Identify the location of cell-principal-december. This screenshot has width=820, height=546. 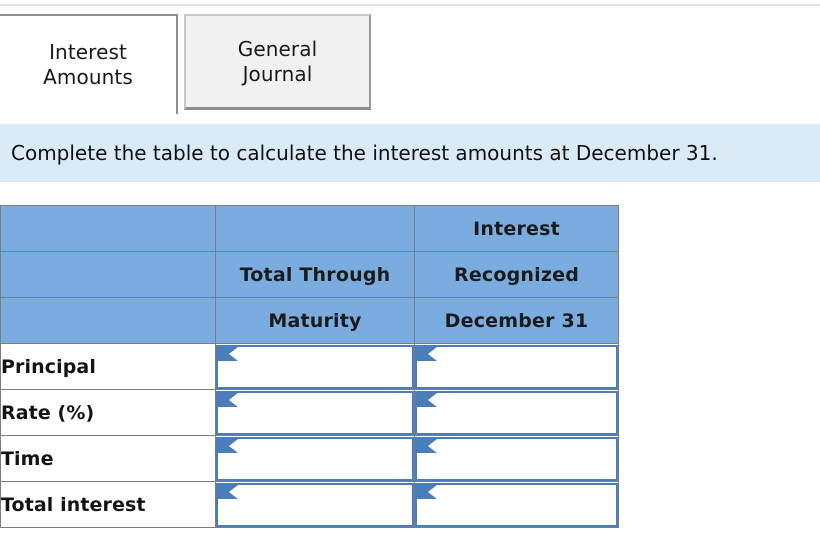
(516, 366).